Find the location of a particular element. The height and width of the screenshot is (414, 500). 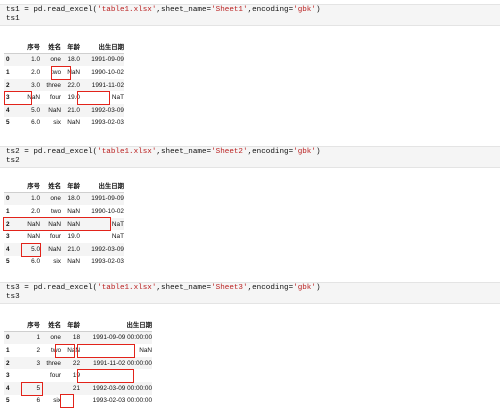

table-row: 1 2.0 two NaN 1990-10-02 is located at coordinates (64, 72).